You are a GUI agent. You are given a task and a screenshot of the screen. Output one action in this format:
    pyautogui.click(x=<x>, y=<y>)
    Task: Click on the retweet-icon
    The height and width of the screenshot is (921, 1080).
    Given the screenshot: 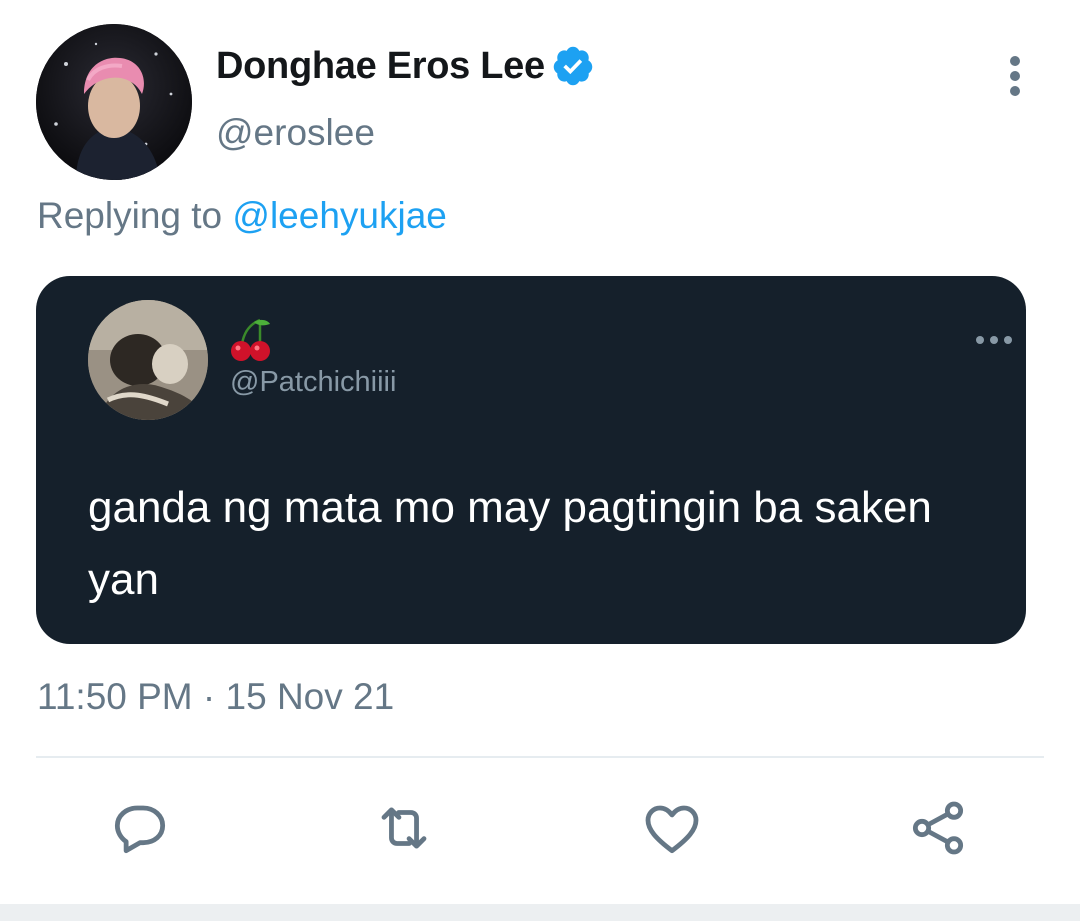 What is the action you would take?
    pyautogui.click(x=404, y=828)
    